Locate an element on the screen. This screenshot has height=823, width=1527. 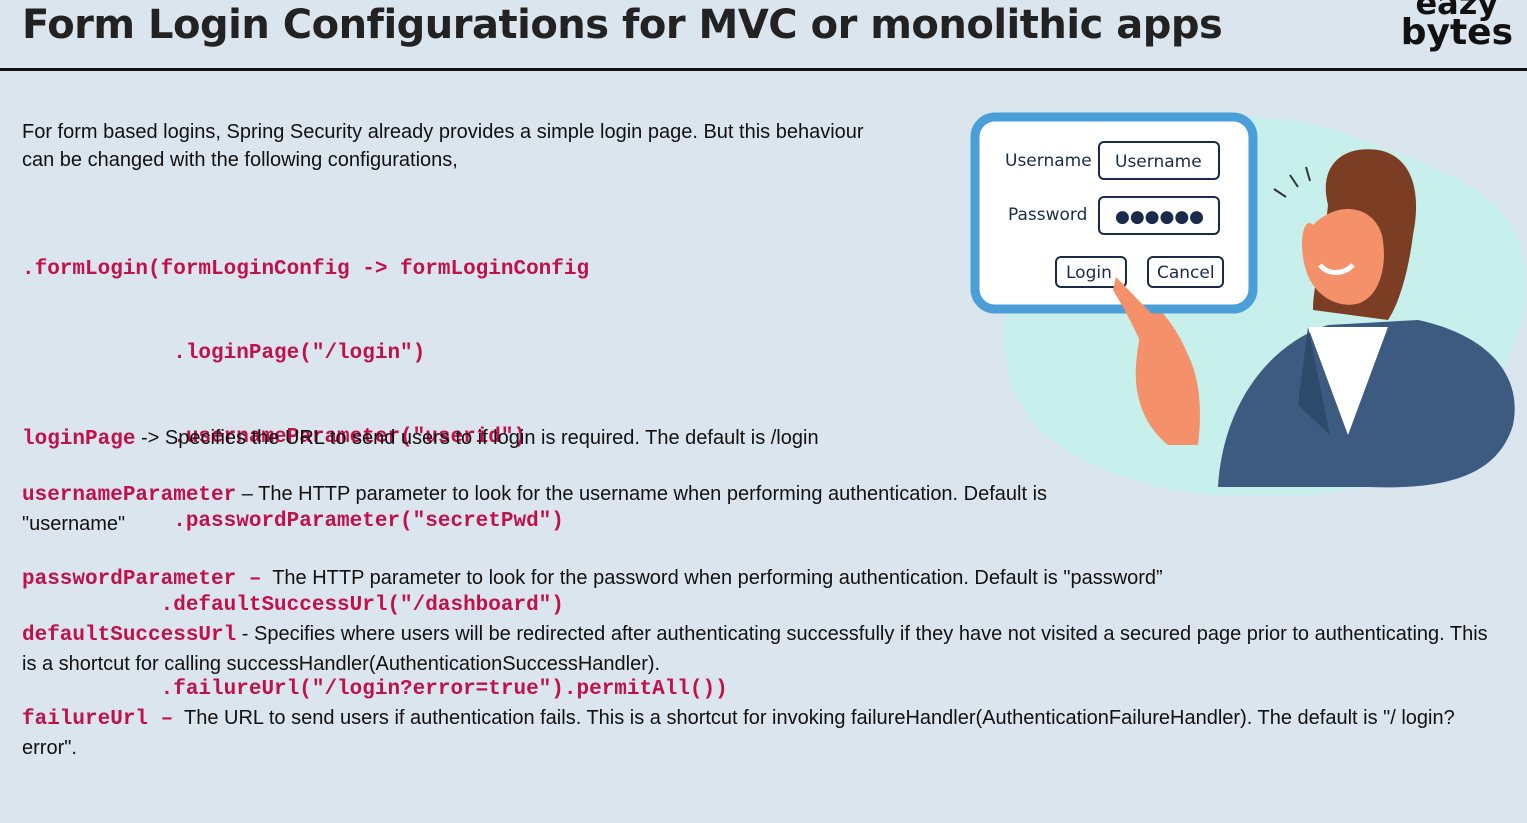
username-label: Username is located at coordinates (1048, 161).